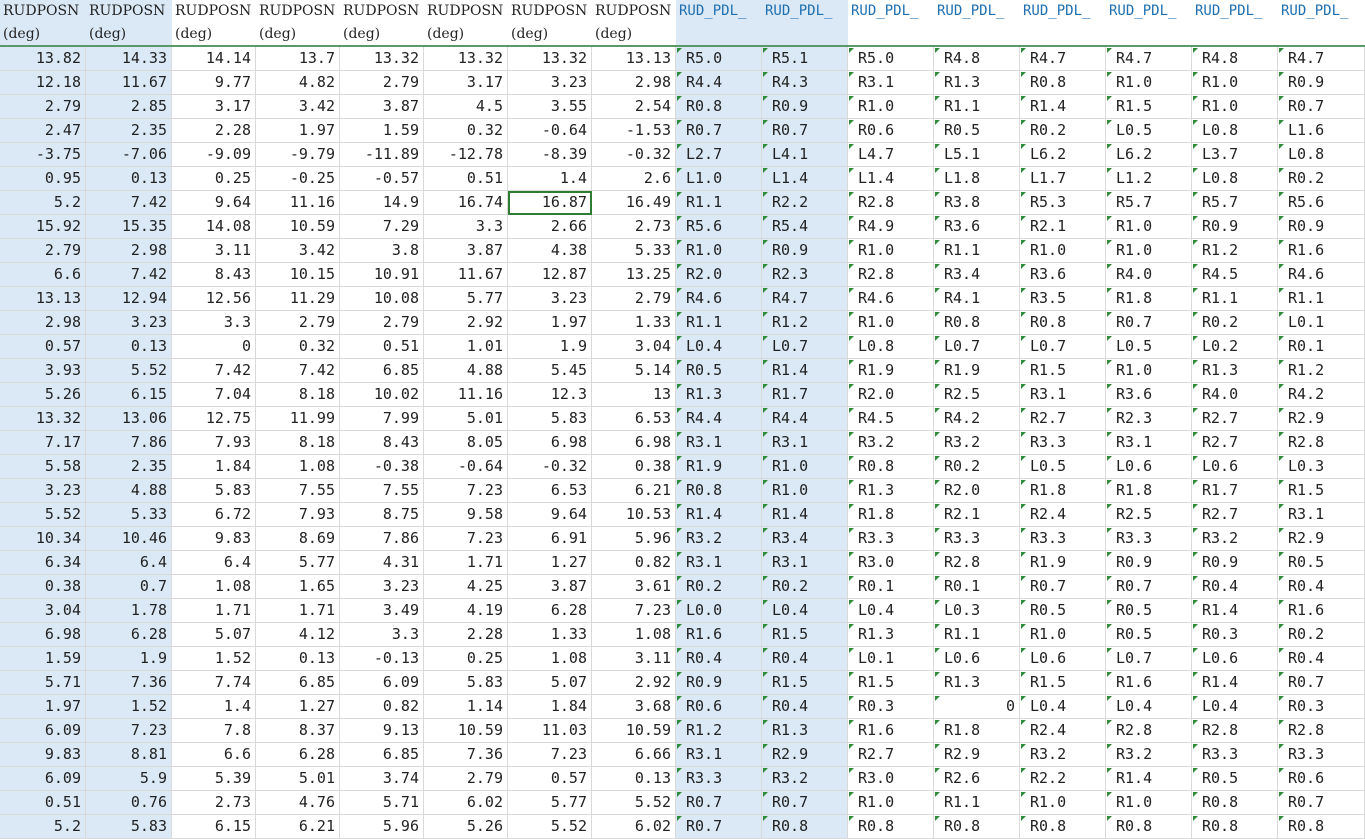 The image size is (1365, 839). What do you see at coordinates (214, 107) in the screenshot?
I see `table-cell: 3.17` at bounding box center [214, 107].